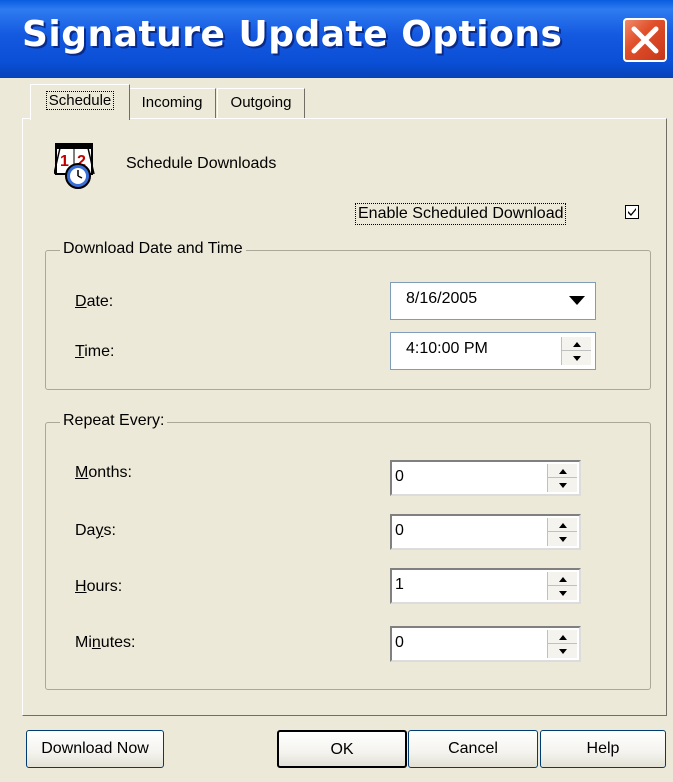 The width and height of the screenshot is (673, 782). Describe the element at coordinates (201, 163) in the screenshot. I see `schedule-downloads-heading: Schedule Downloads` at that location.